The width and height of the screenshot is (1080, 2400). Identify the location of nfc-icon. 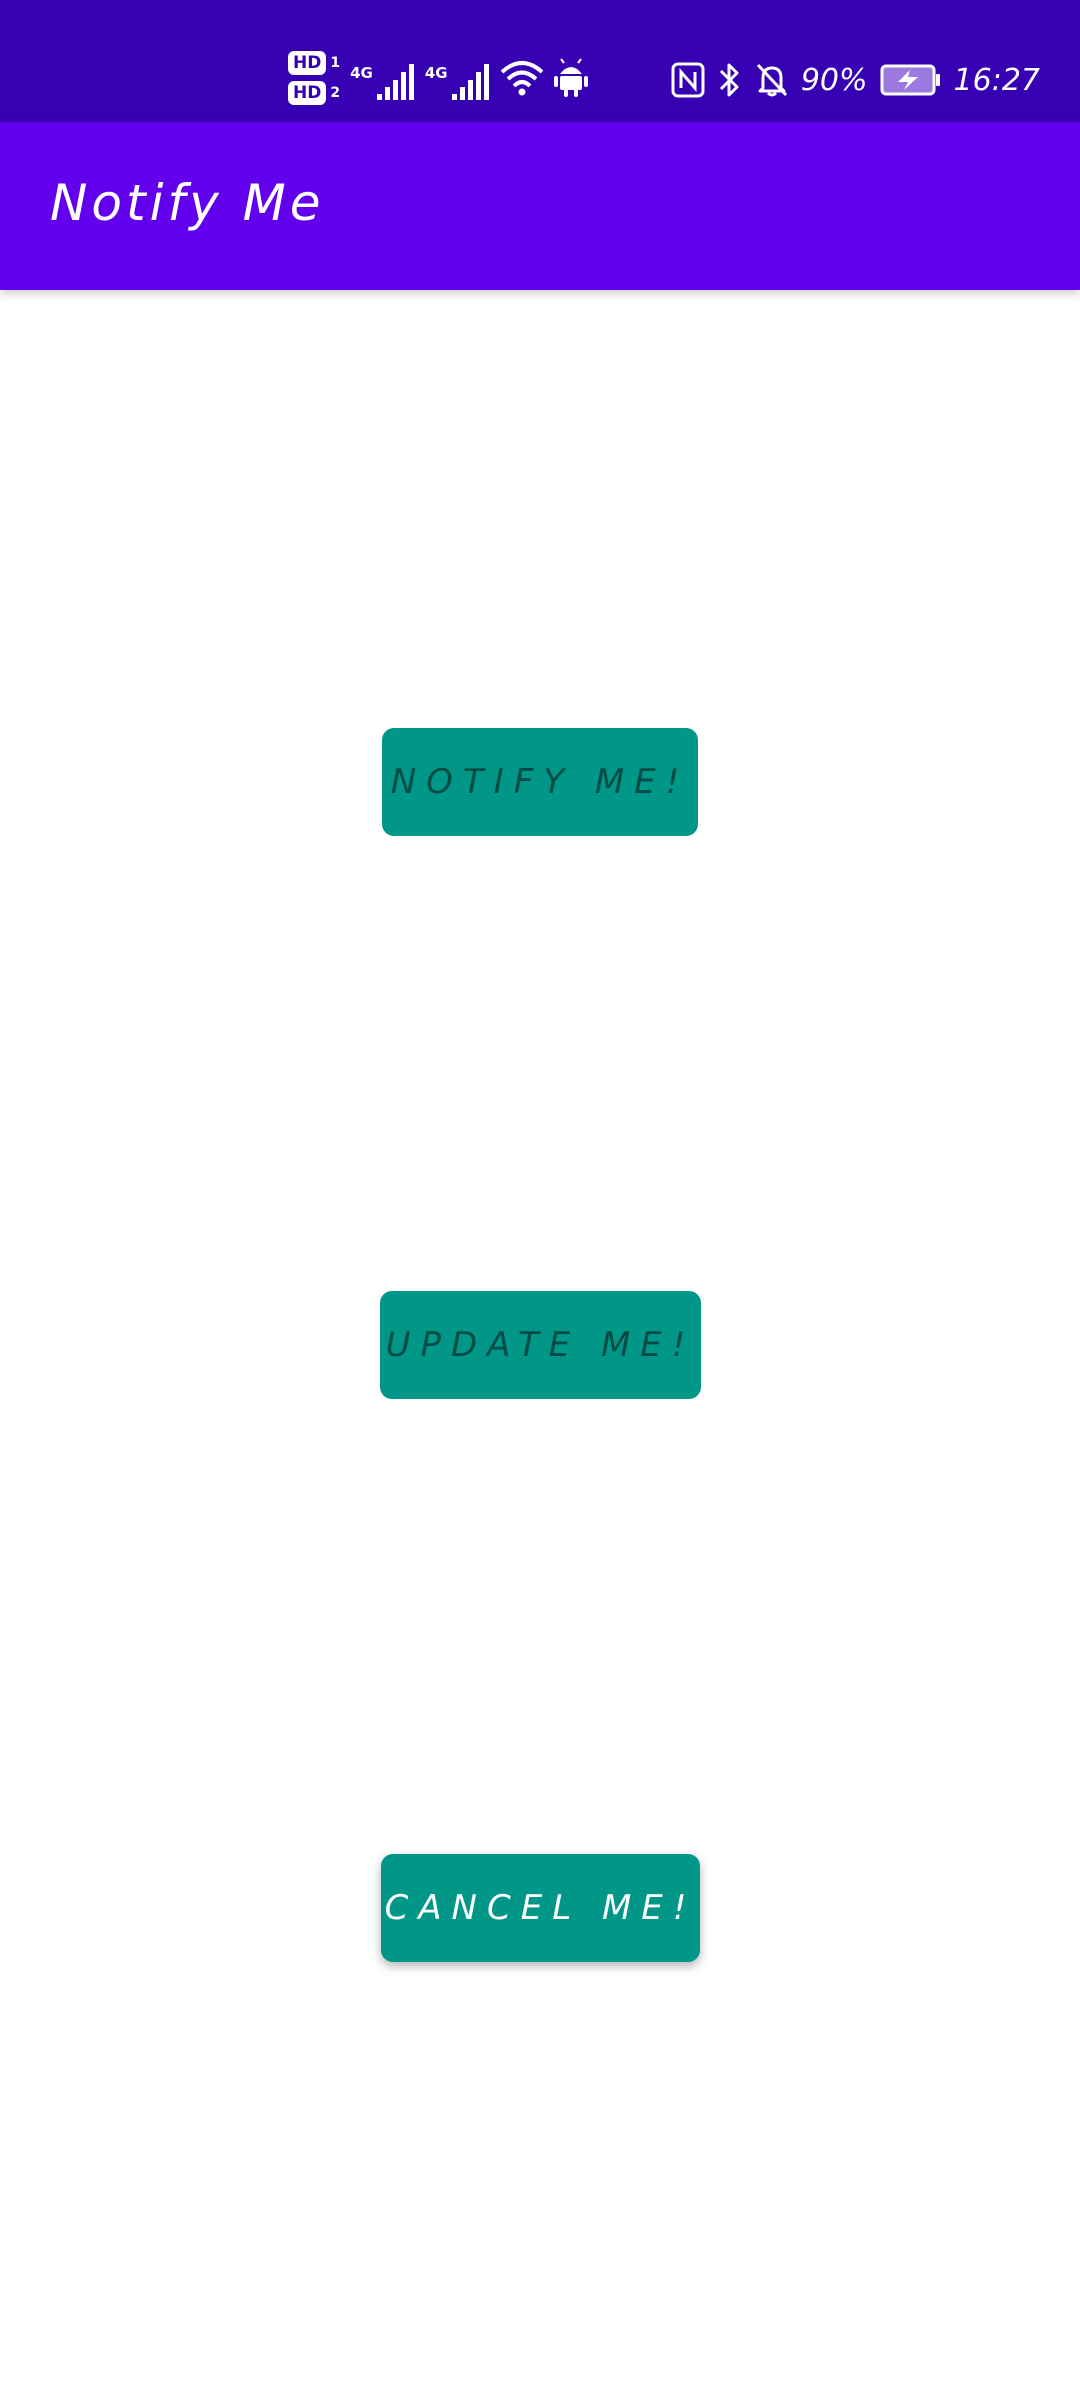
(688, 80).